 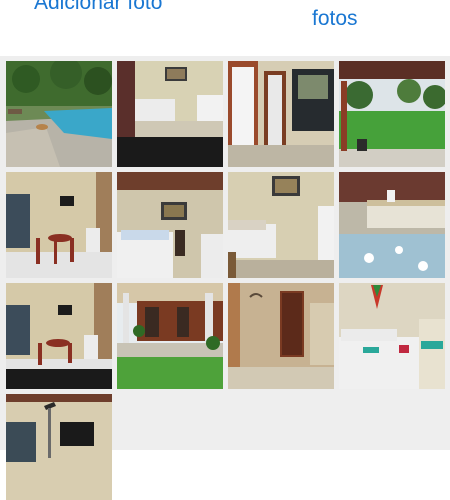 I want to click on bedroom-twin-beds-photo, so click(x=170, y=114).